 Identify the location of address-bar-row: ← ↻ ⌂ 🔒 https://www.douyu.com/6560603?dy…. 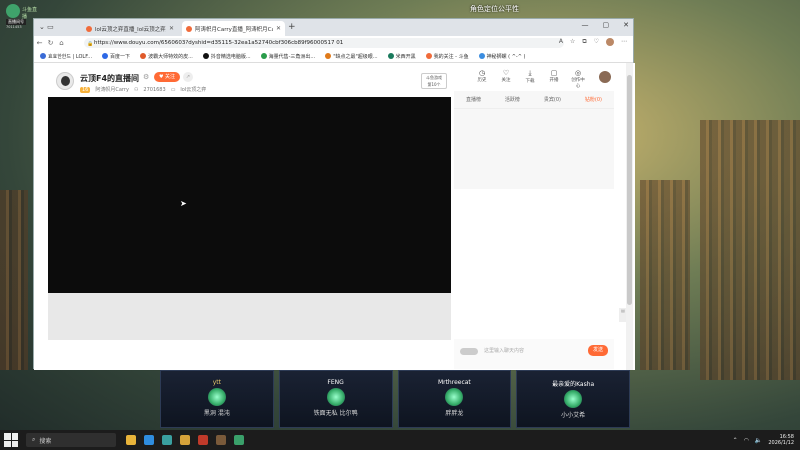
(333, 43).